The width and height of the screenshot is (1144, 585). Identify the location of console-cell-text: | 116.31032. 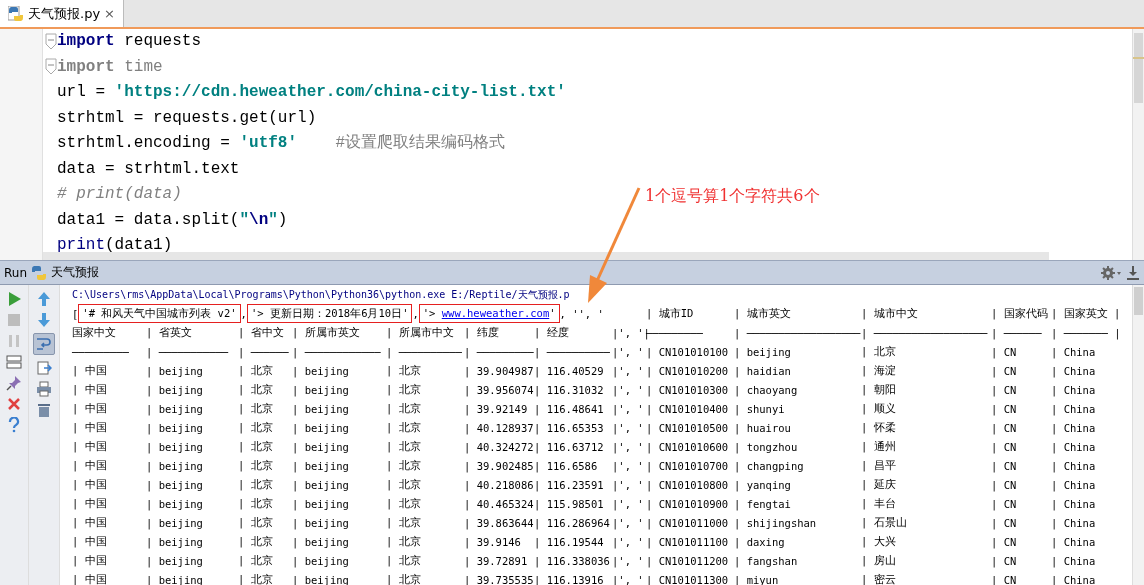
(569, 389).